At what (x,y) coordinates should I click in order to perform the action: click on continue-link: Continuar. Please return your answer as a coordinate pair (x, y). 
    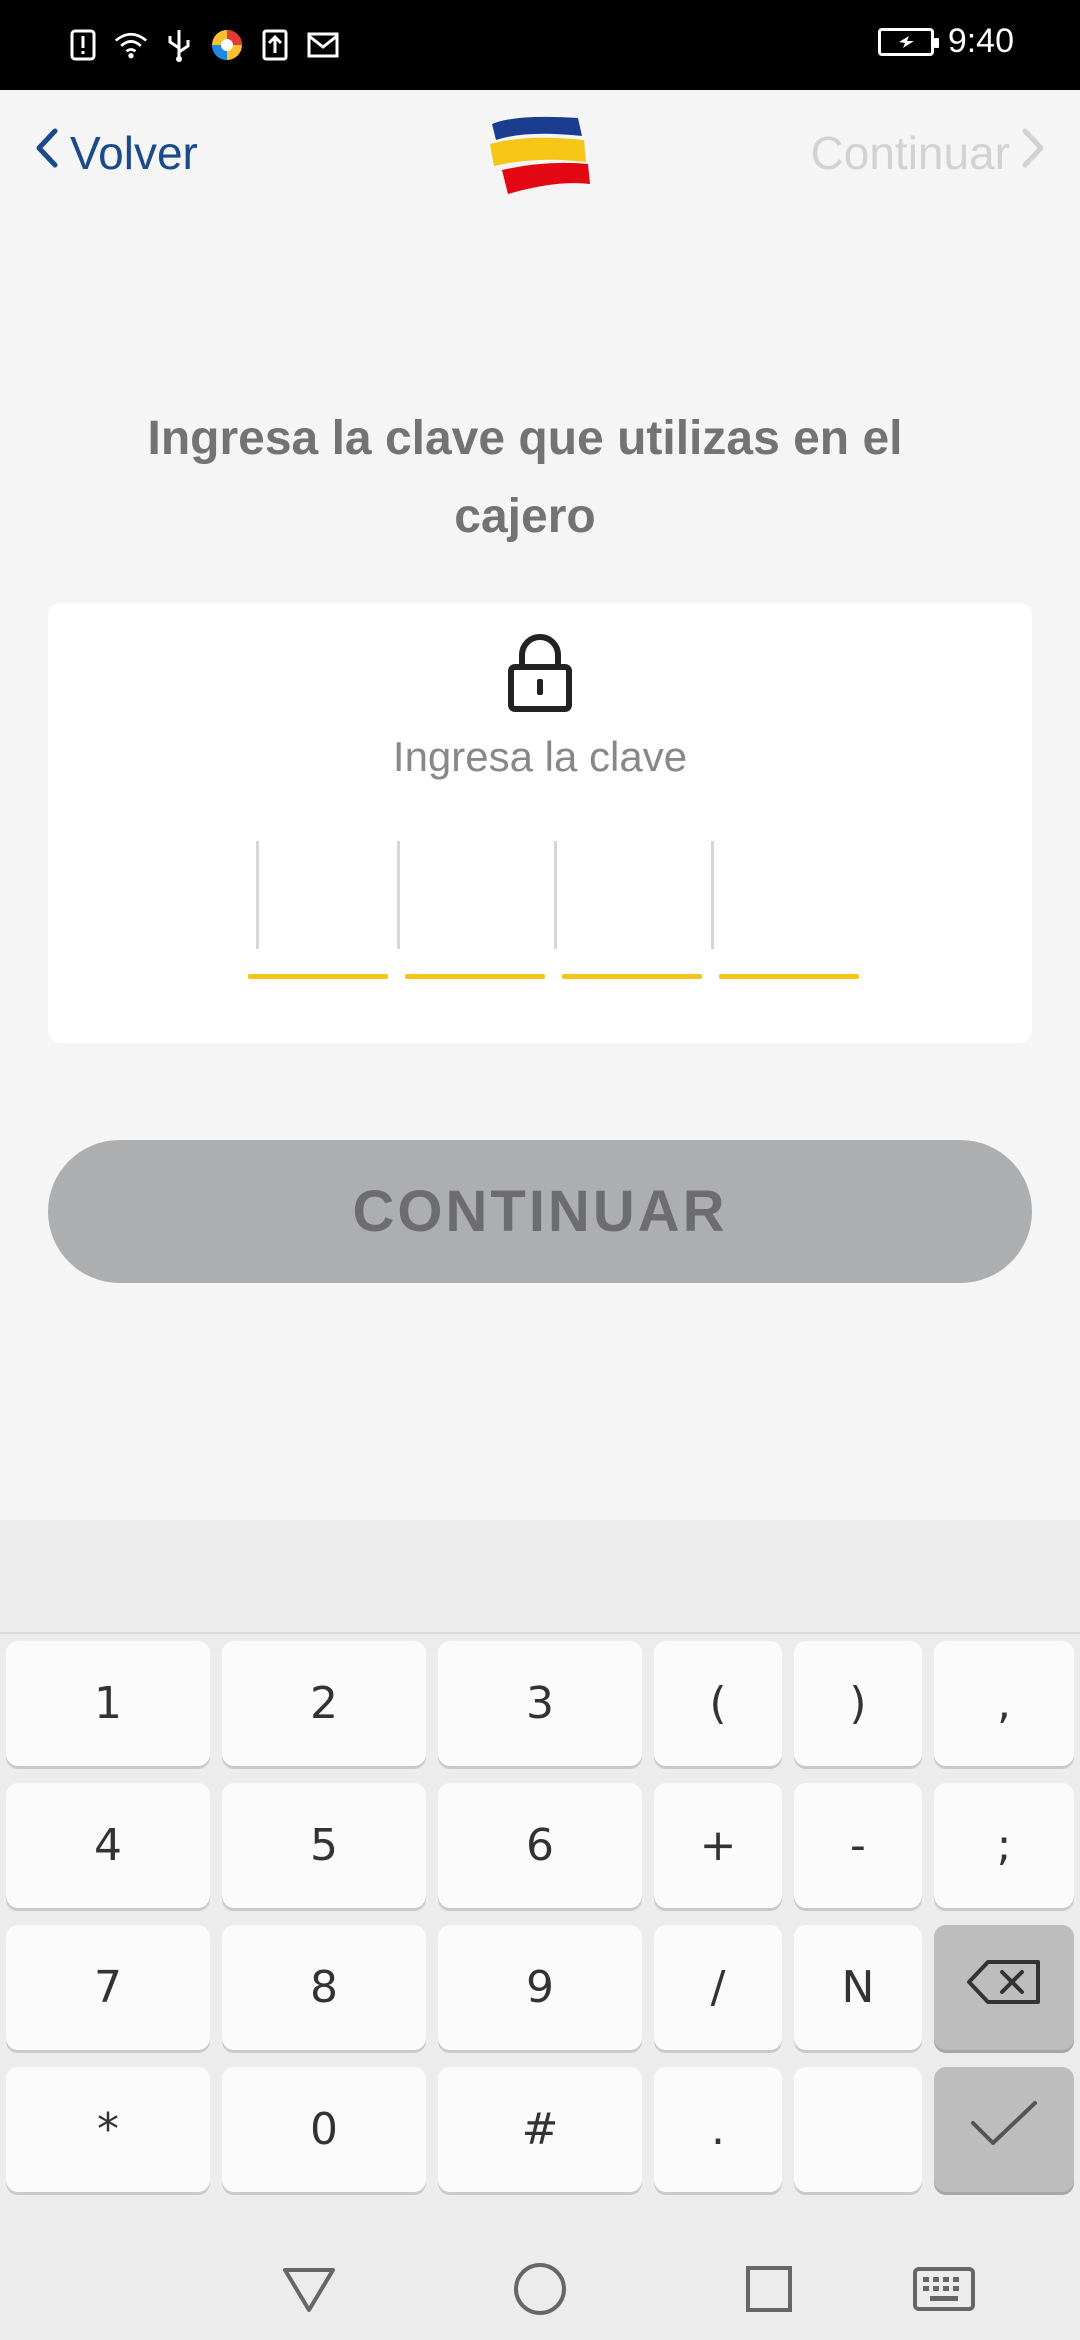
    Looking at the image, I should click on (928, 153).